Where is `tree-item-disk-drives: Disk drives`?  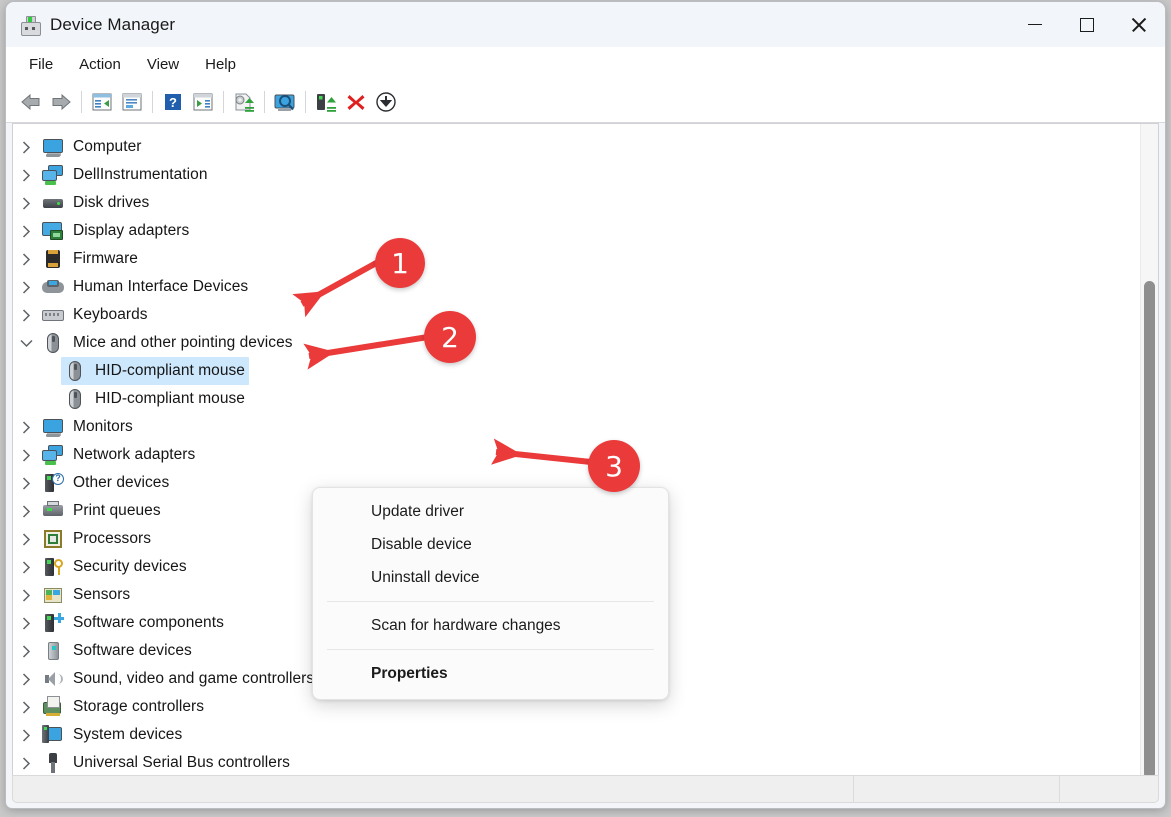
tree-item-disk-drives: Disk drives is located at coordinates (577, 203).